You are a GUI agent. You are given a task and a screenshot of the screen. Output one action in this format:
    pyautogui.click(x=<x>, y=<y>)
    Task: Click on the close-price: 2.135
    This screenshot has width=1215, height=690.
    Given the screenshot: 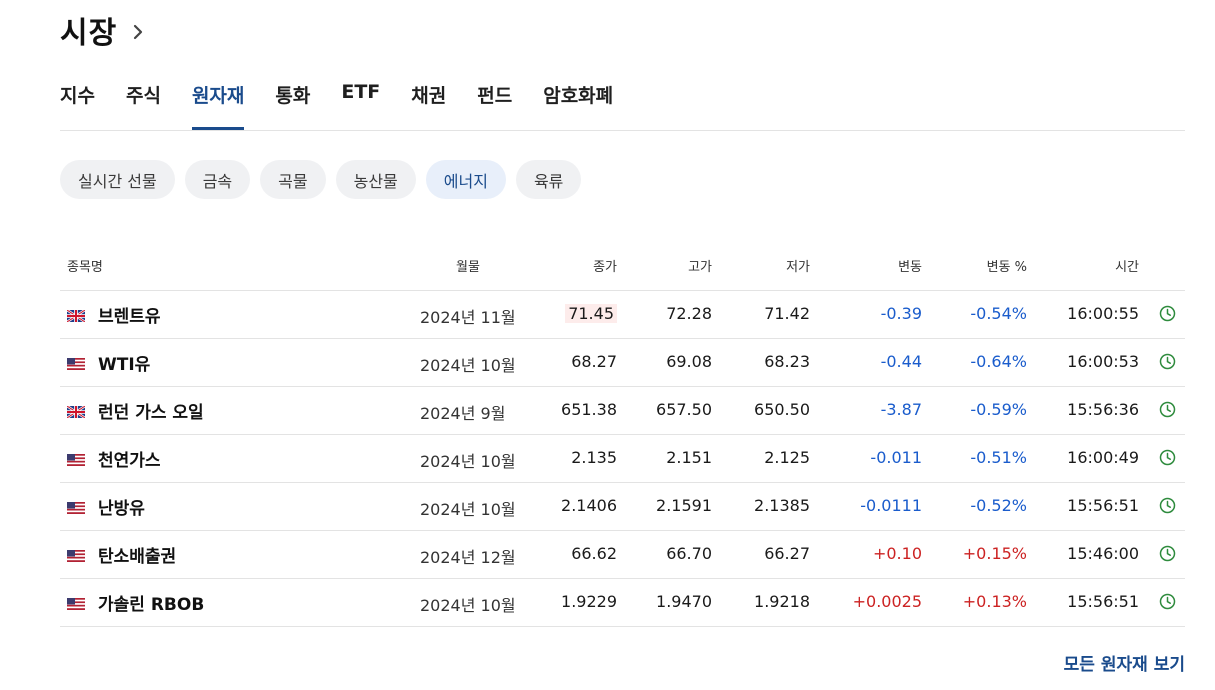 What is the action you would take?
    pyautogui.click(x=594, y=457)
    